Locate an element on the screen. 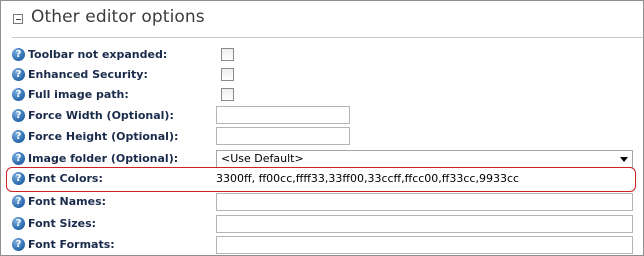 The image size is (644, 256). image-folder-label: Image folder (Optional): is located at coordinates (103, 158).